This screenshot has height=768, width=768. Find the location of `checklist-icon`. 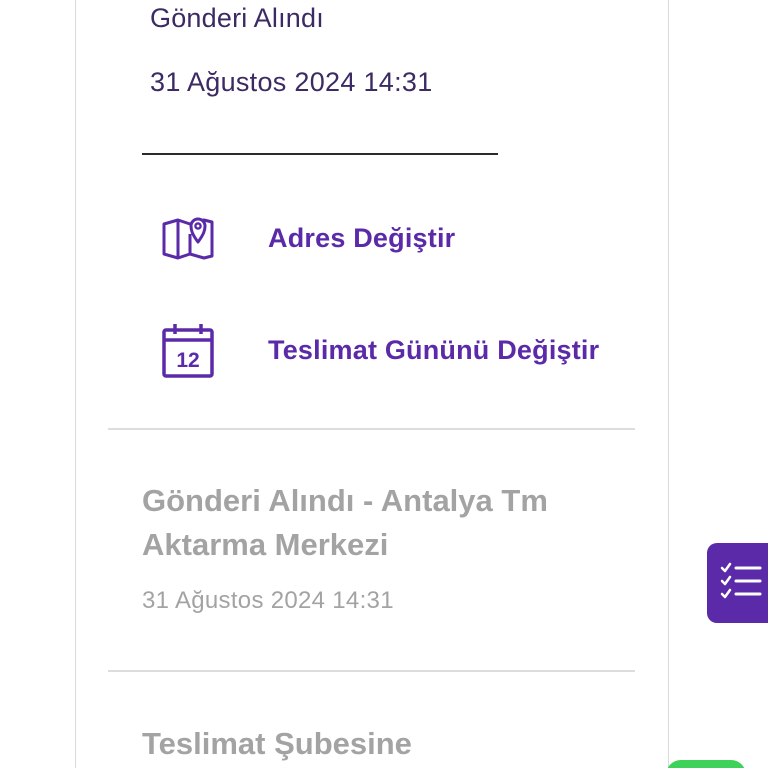

checklist-icon is located at coordinates (742, 583).